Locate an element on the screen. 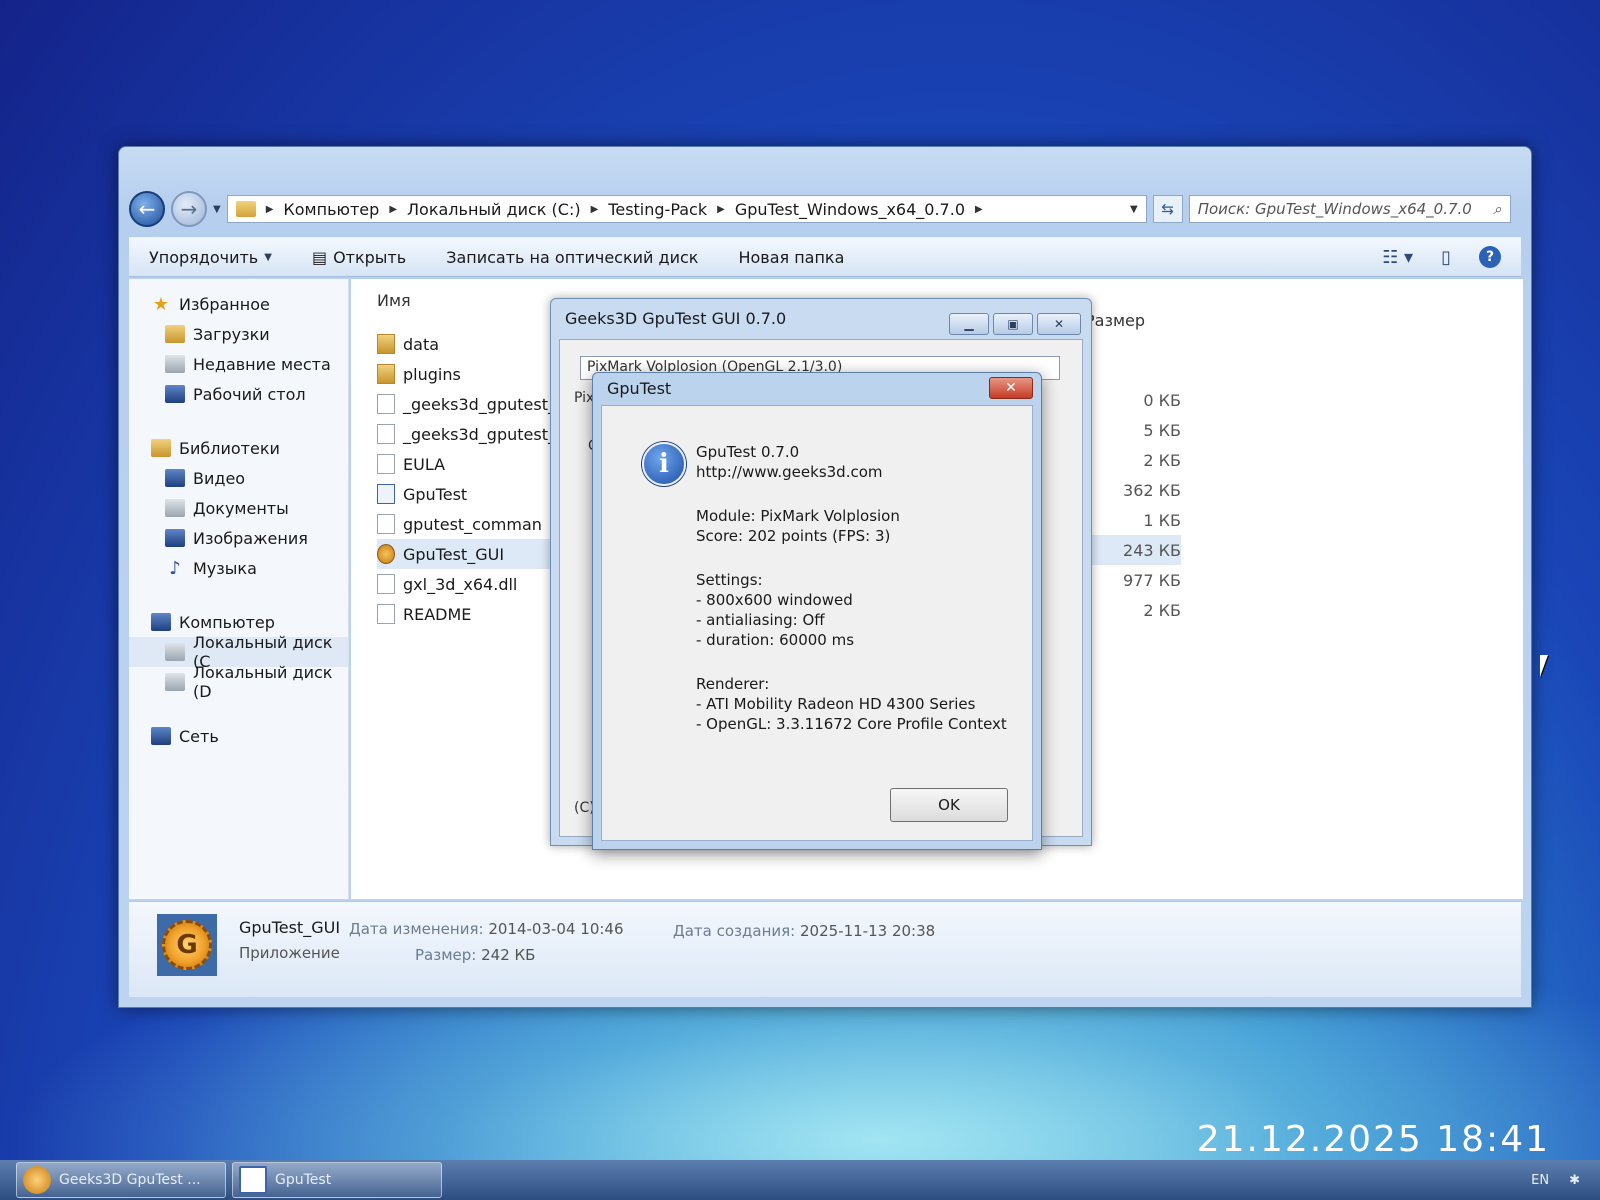 This screenshot has height=1200, width=1600. bluetooth-icon: ✱ is located at coordinates (1574, 1180).